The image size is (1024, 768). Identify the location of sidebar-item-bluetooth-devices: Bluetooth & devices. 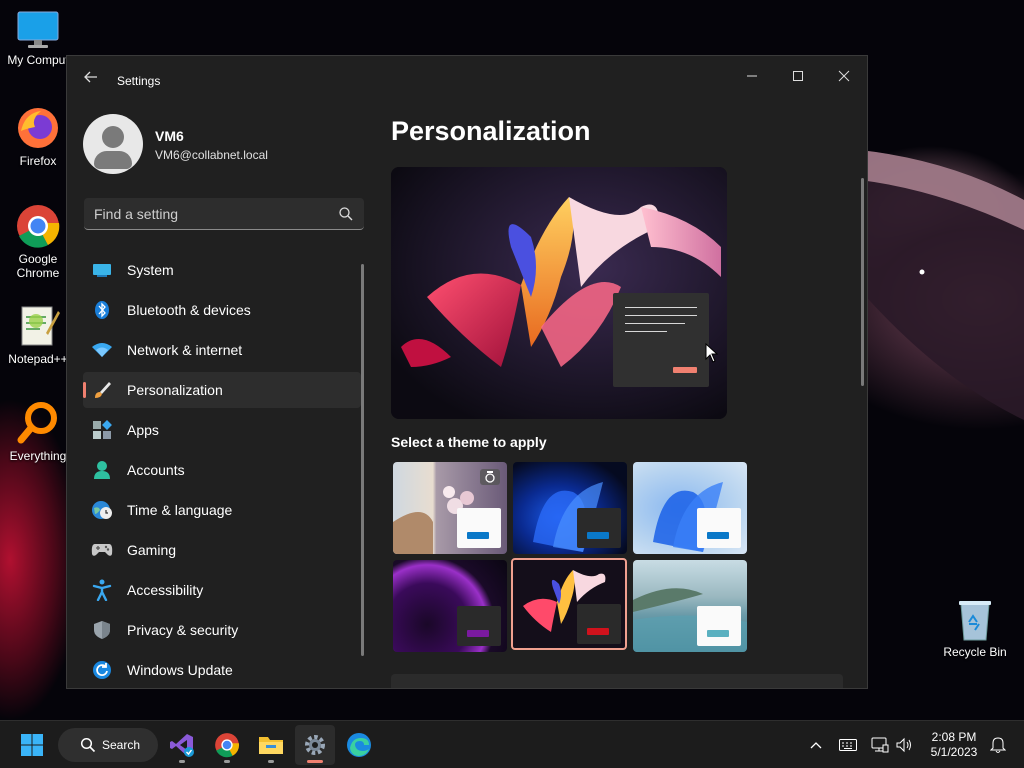
(222, 310).